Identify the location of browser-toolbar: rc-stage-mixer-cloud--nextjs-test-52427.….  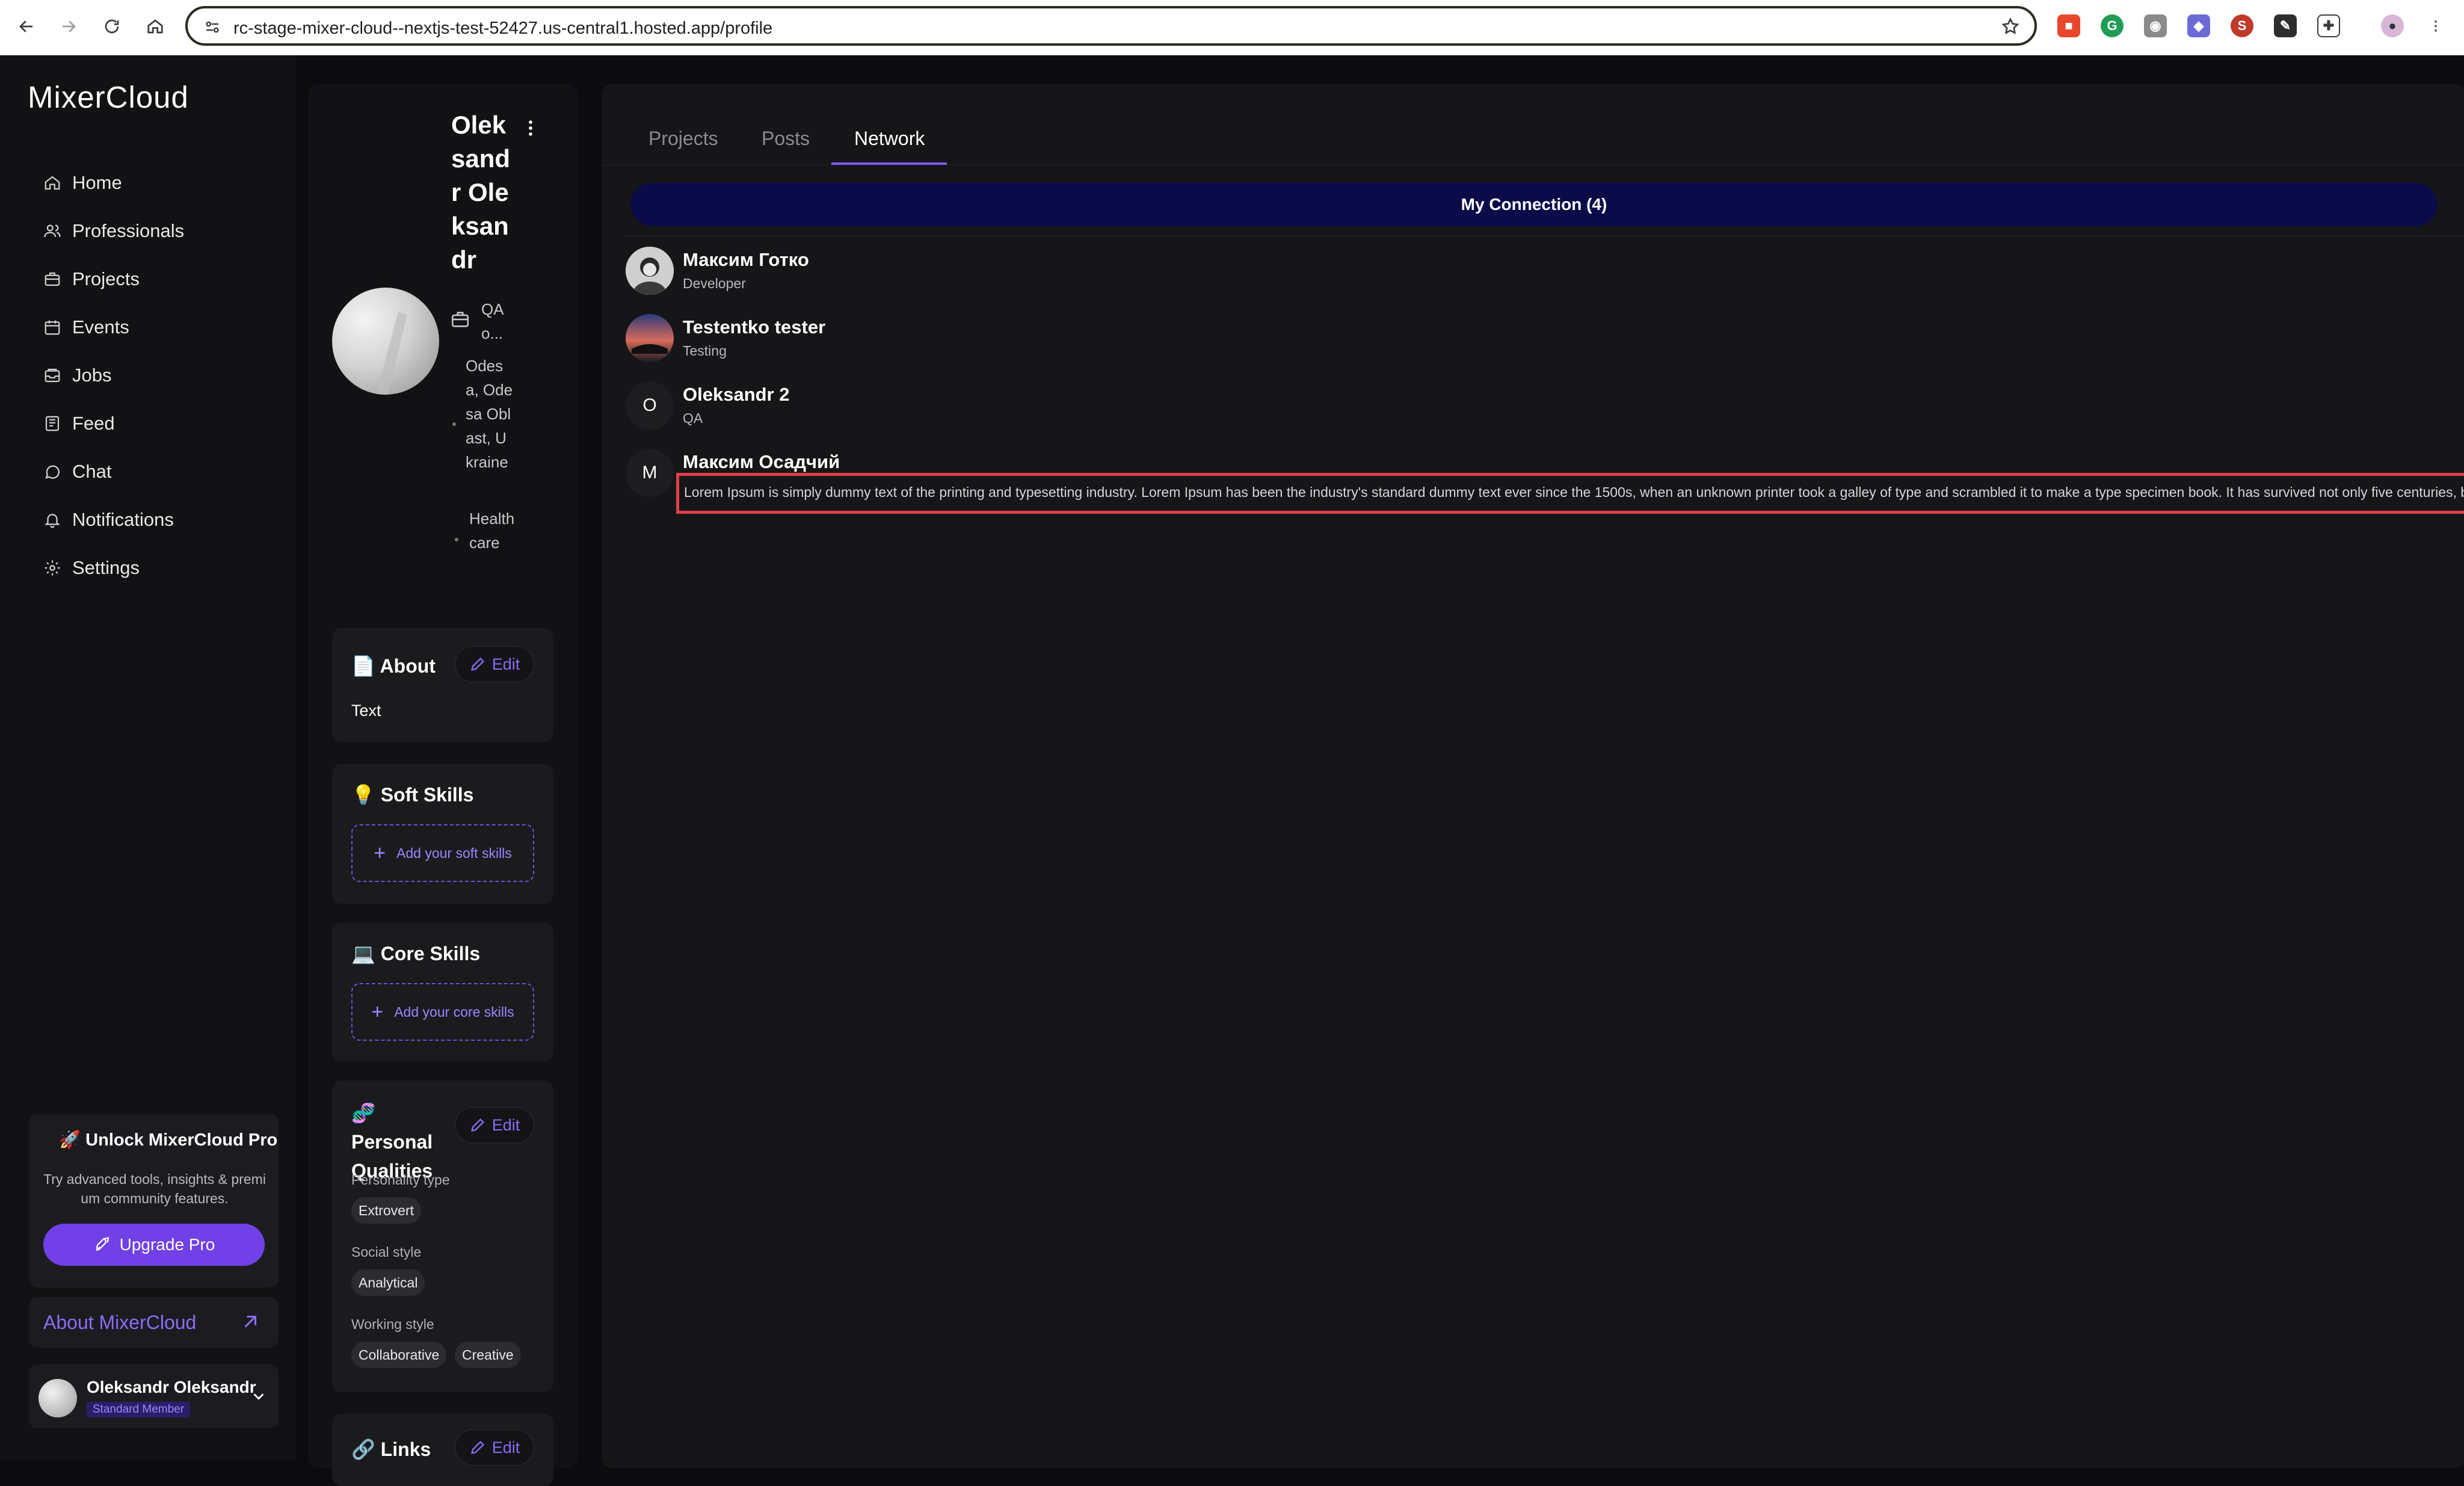
(1232, 27).